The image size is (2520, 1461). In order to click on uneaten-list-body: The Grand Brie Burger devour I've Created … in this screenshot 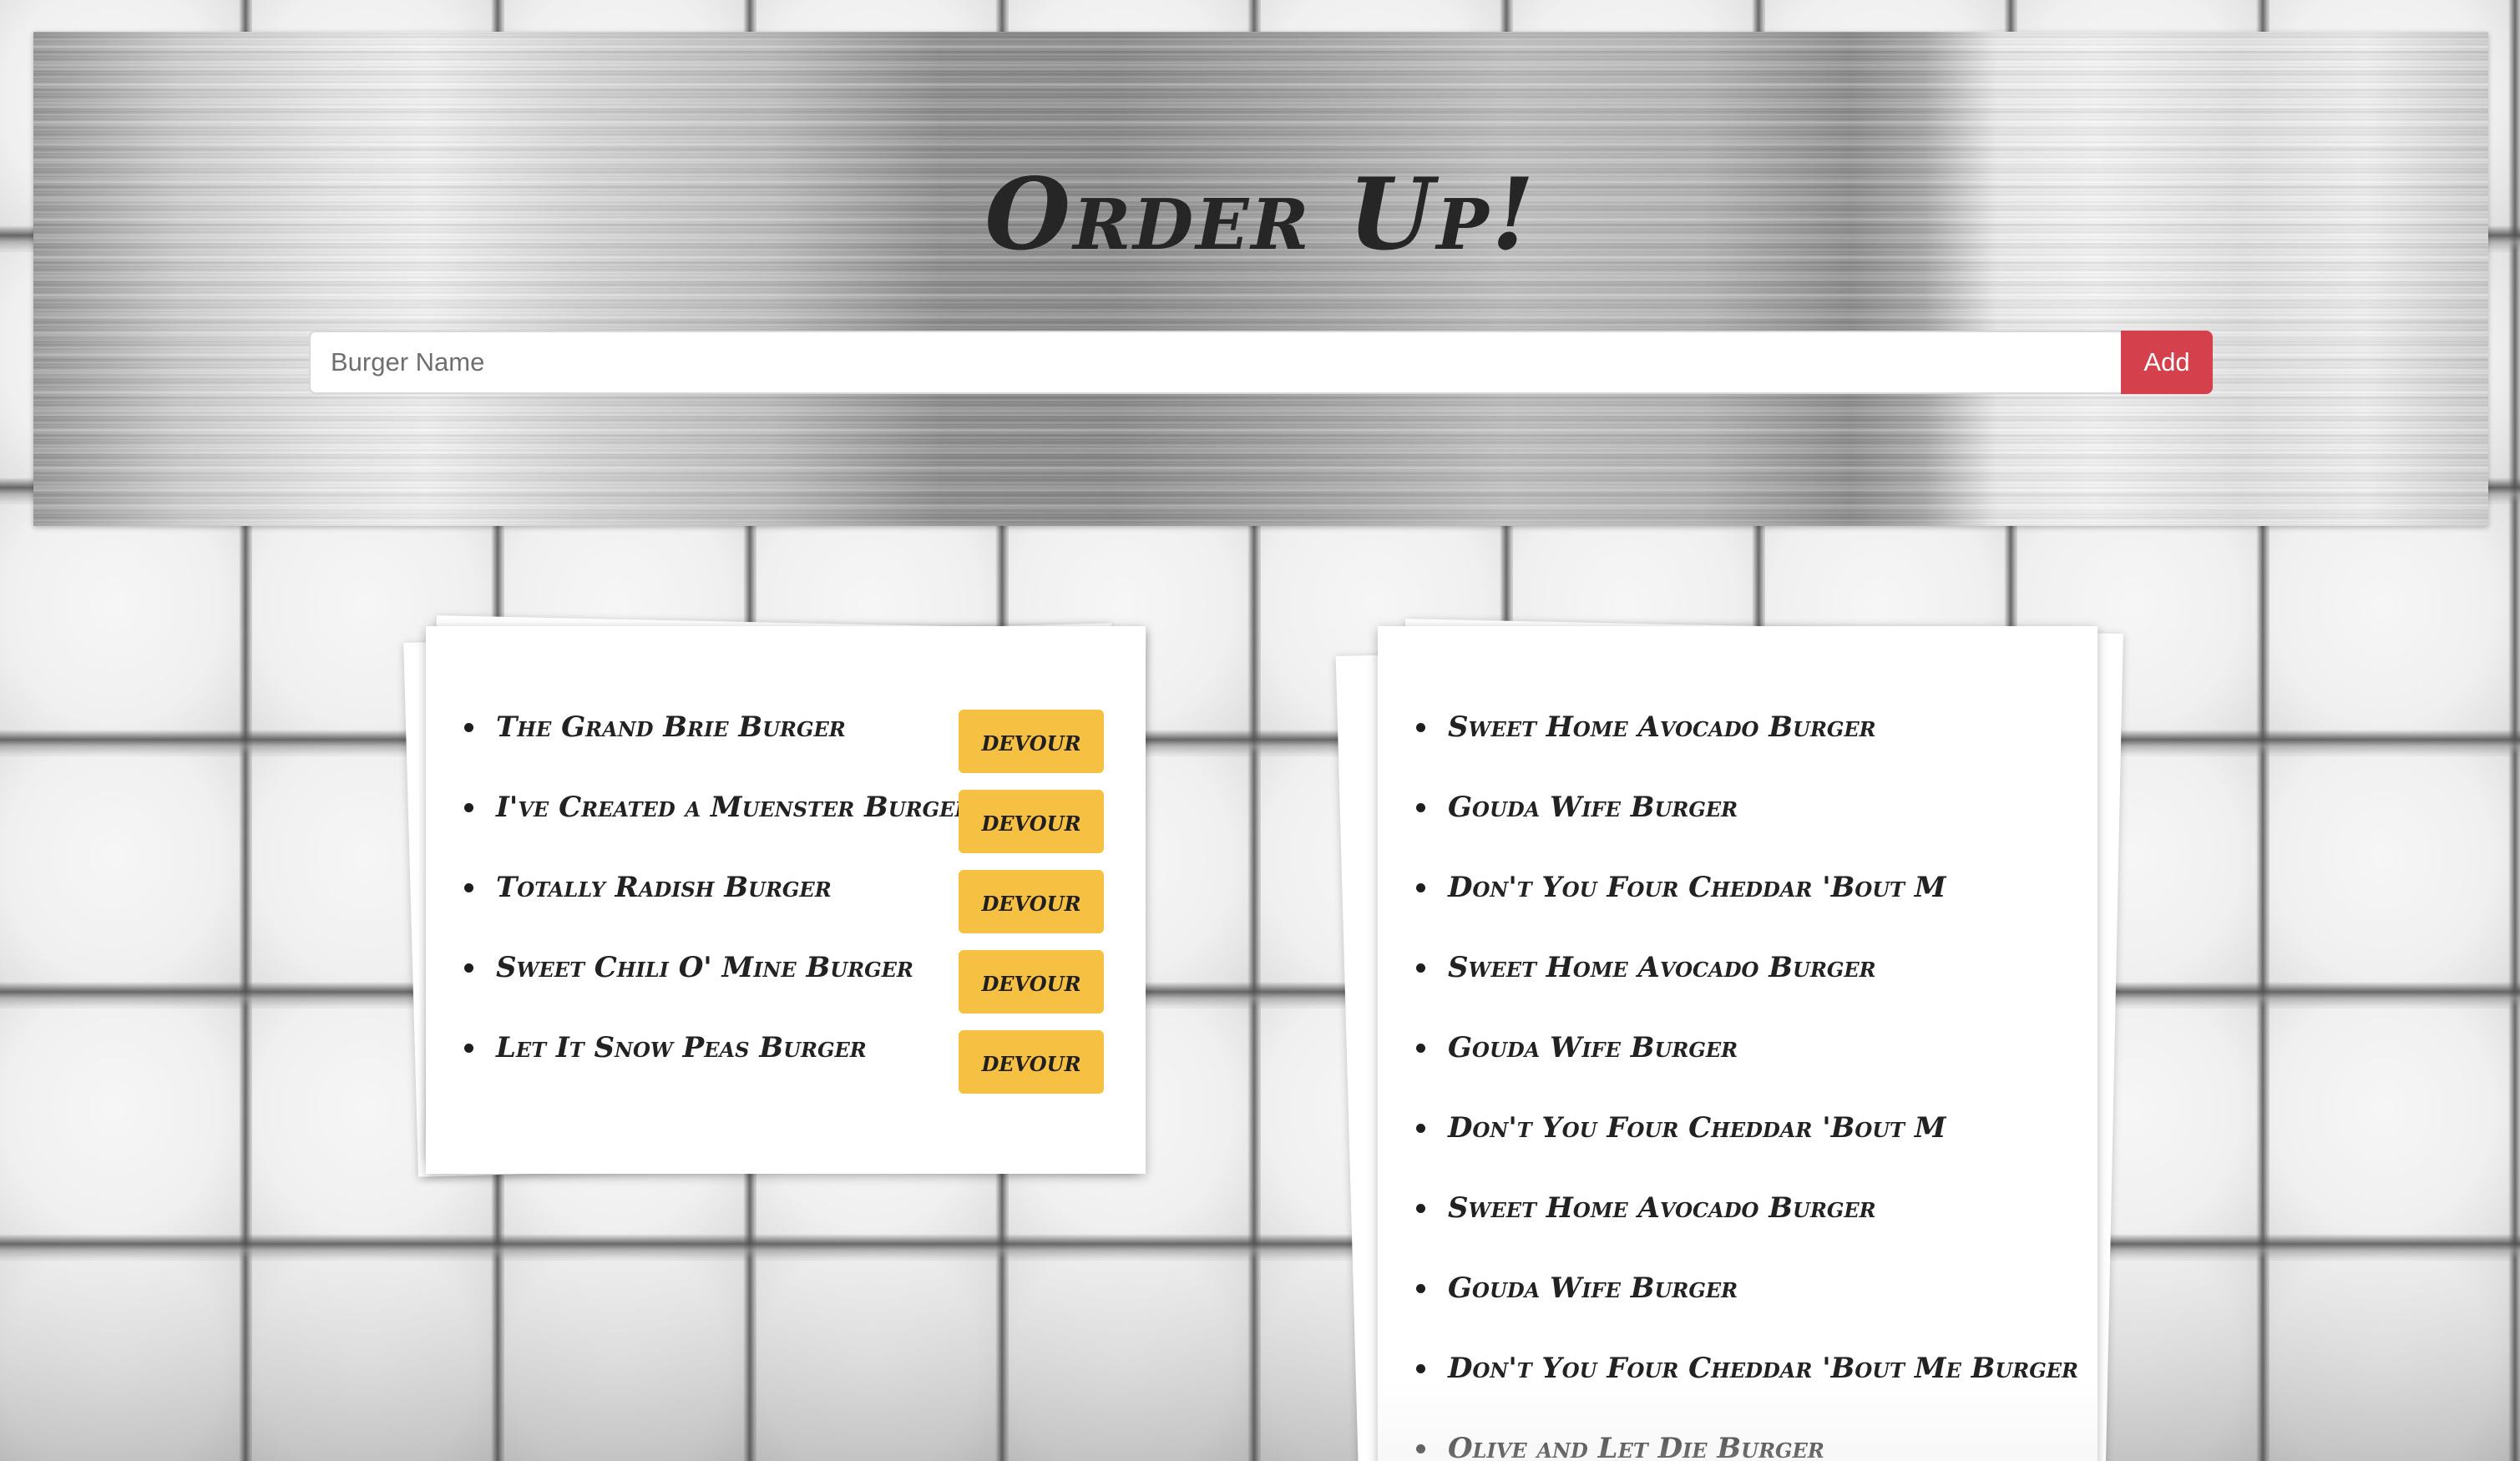, I will do `click(786, 900)`.